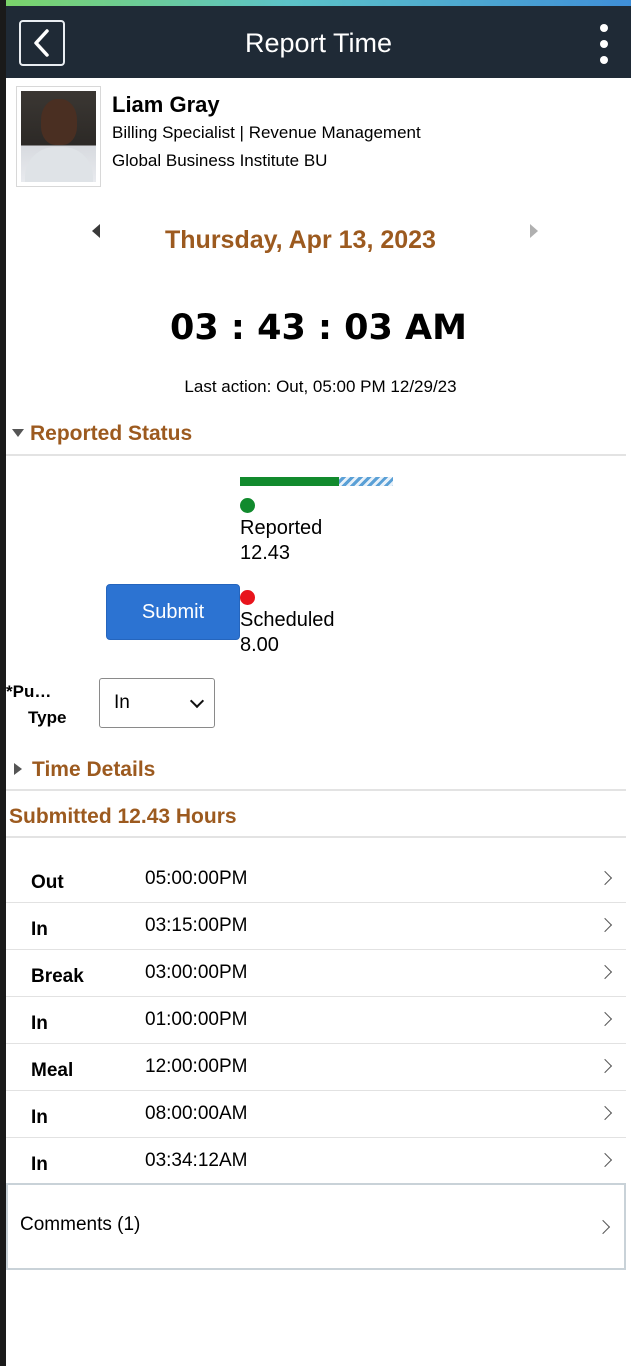  I want to click on punch-type-select: In, so click(157, 703).